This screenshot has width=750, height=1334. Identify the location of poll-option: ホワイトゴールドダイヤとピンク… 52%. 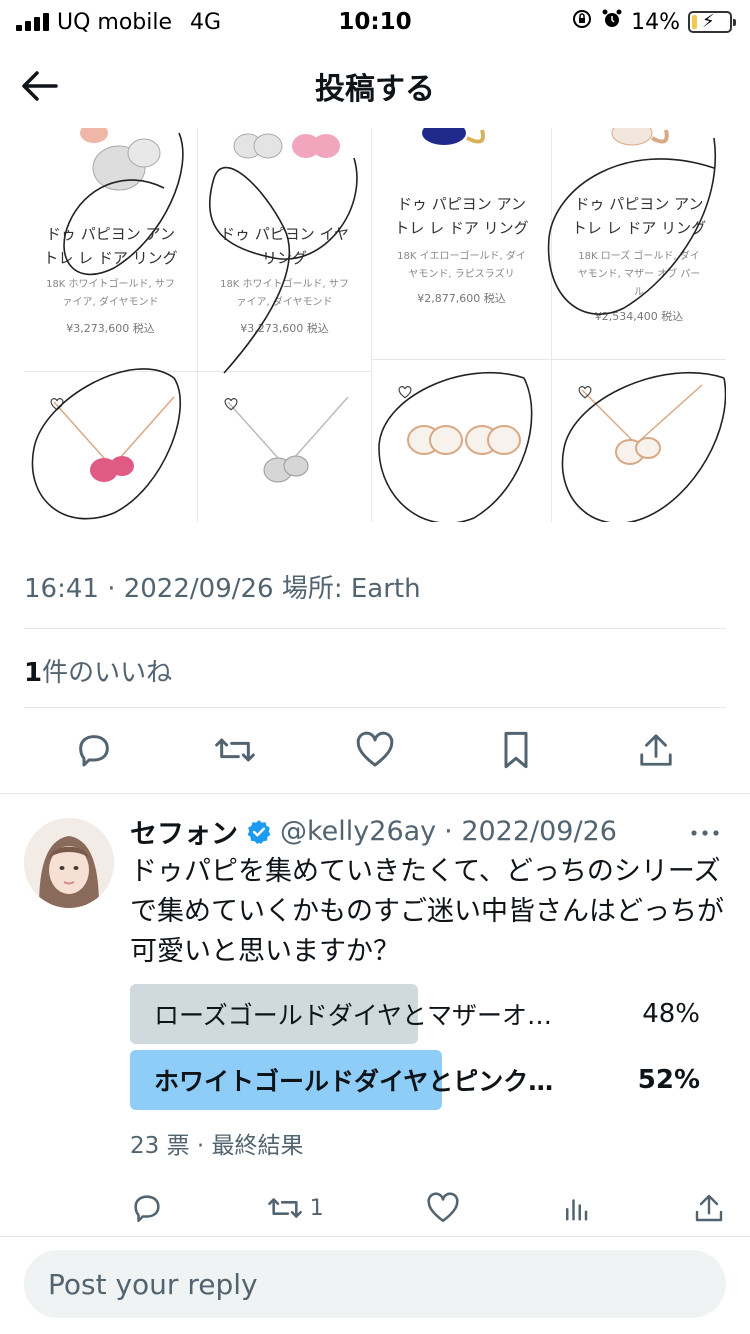
(420, 1080).